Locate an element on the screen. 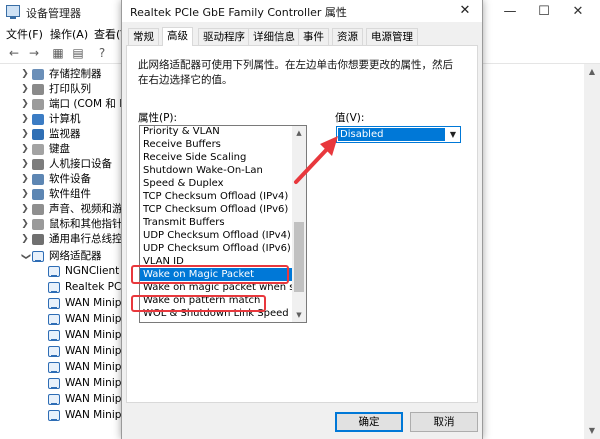 The image size is (600, 439). annotation-arrow-icon is located at coordinates (316, 160).